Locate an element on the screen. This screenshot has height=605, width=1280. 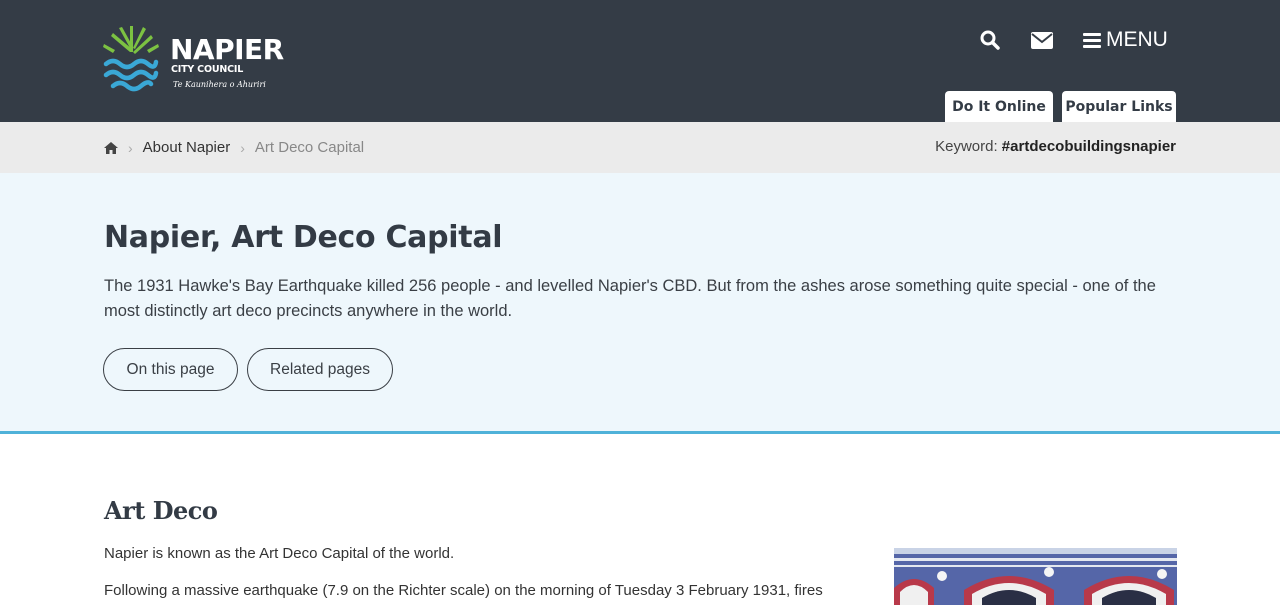
art-deco-building-photo is located at coordinates (1035, 576).